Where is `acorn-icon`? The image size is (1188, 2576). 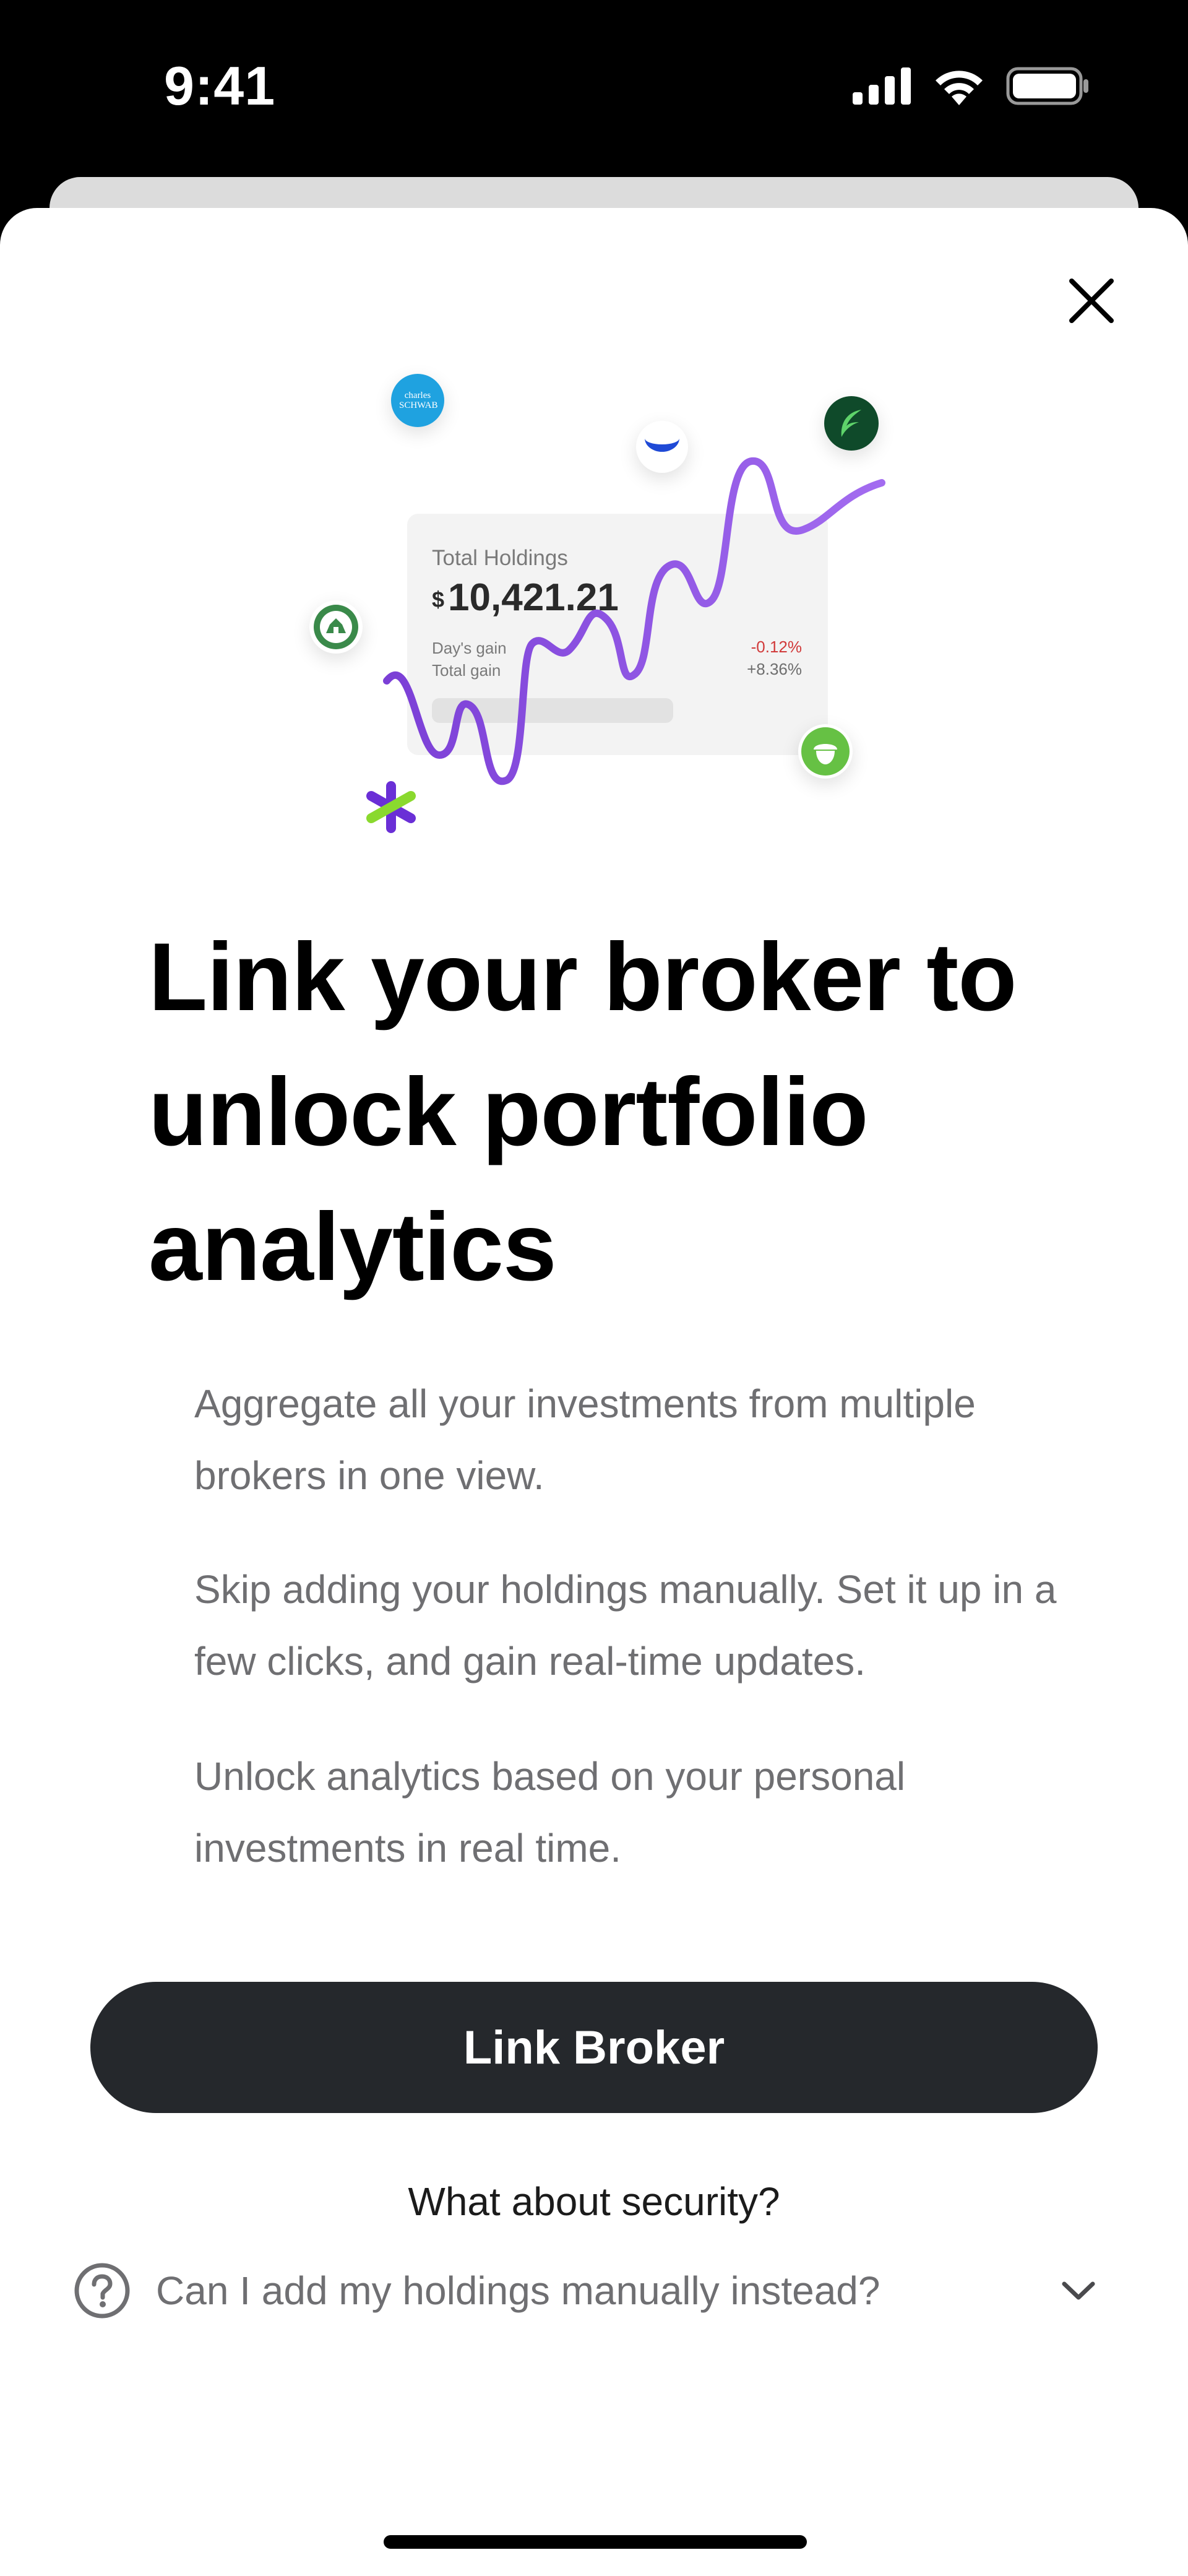
acorn-icon is located at coordinates (825, 751).